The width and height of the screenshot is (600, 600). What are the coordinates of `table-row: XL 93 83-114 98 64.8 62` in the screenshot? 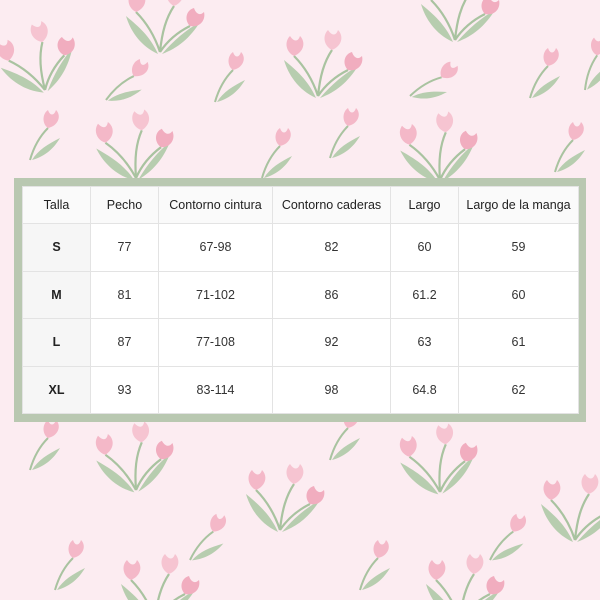 It's located at (300, 389).